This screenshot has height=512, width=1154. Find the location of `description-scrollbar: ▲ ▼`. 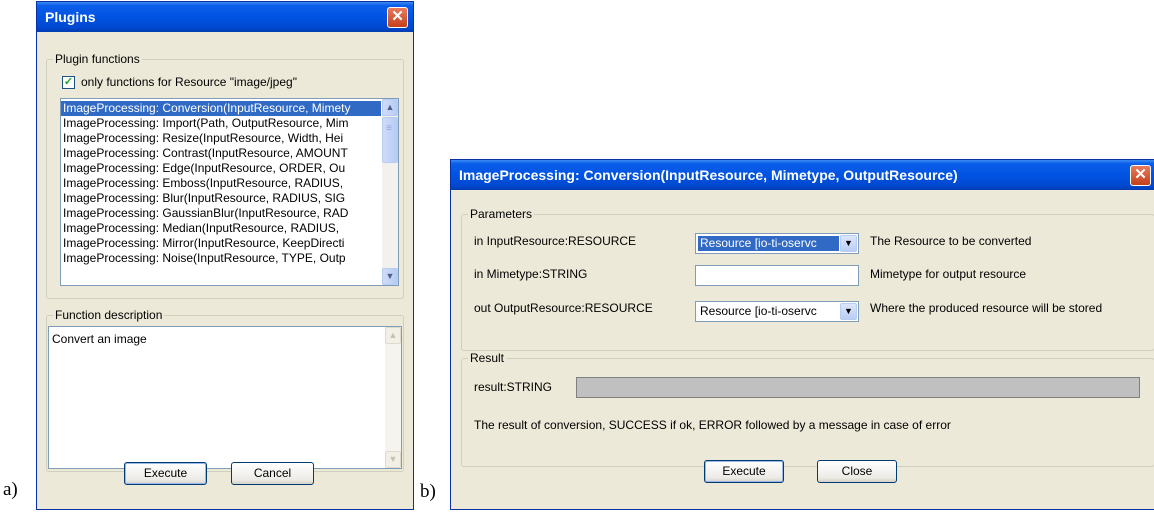

description-scrollbar: ▲ ▼ is located at coordinates (393, 397).